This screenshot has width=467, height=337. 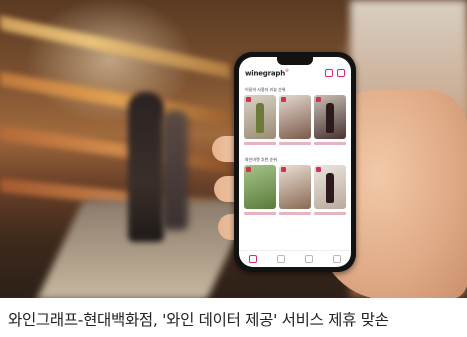 What do you see at coordinates (267, 73) in the screenshot?
I see `app-logo: winegraph®` at bounding box center [267, 73].